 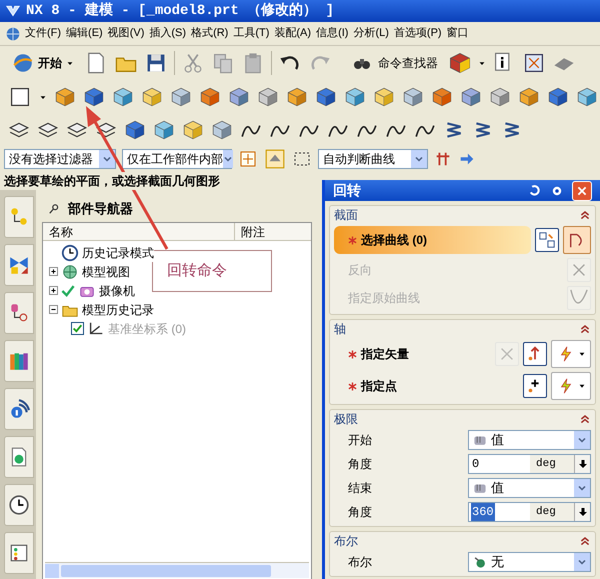 I want to click on start-button: 开始, so click(x=43, y=63).